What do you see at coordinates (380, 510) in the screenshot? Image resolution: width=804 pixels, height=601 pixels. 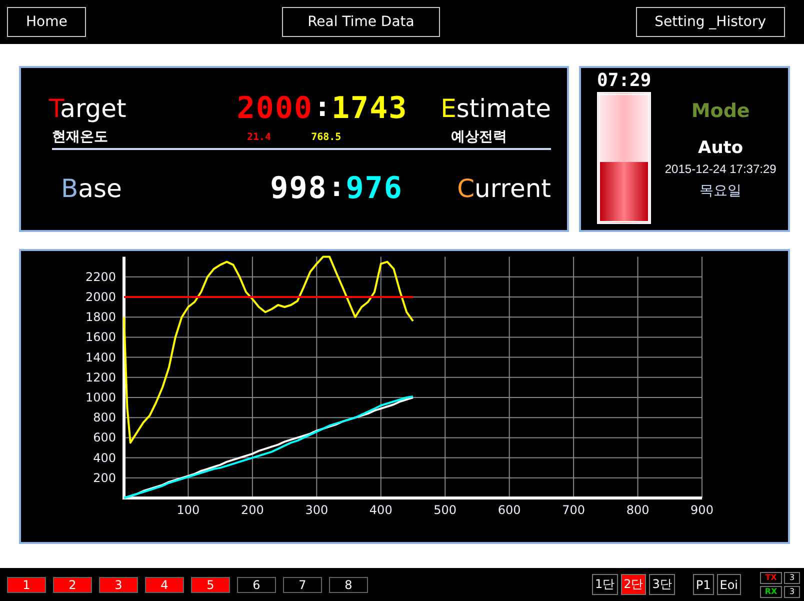 I see `x-tick-label: 400` at bounding box center [380, 510].